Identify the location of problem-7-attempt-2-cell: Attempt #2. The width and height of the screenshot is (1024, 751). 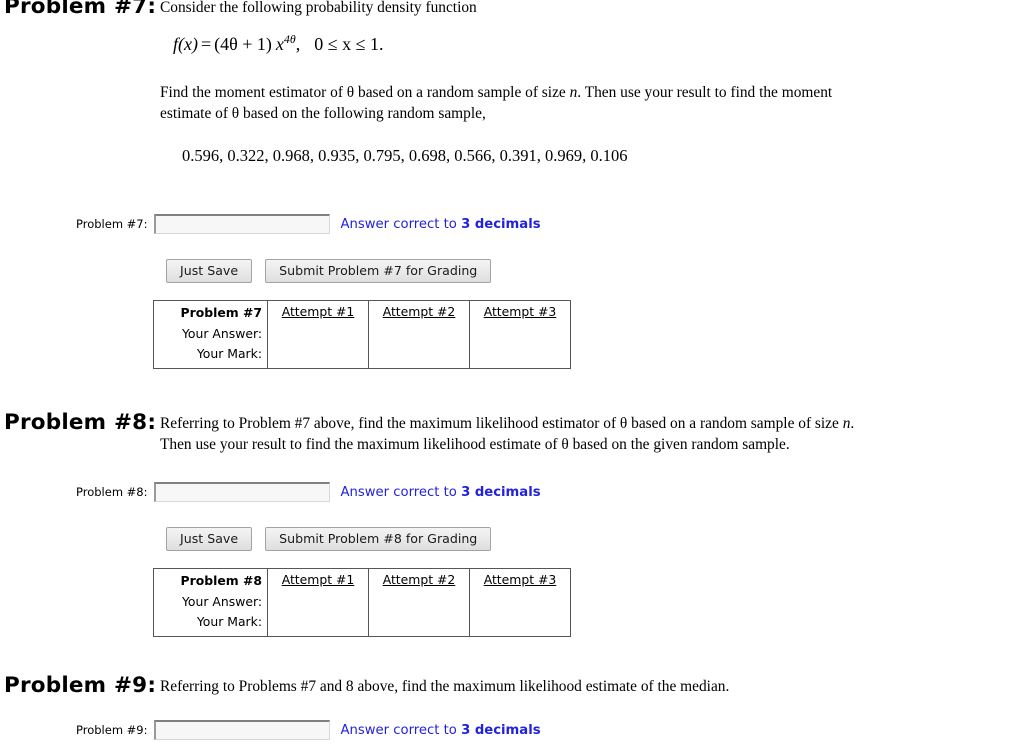
(419, 334).